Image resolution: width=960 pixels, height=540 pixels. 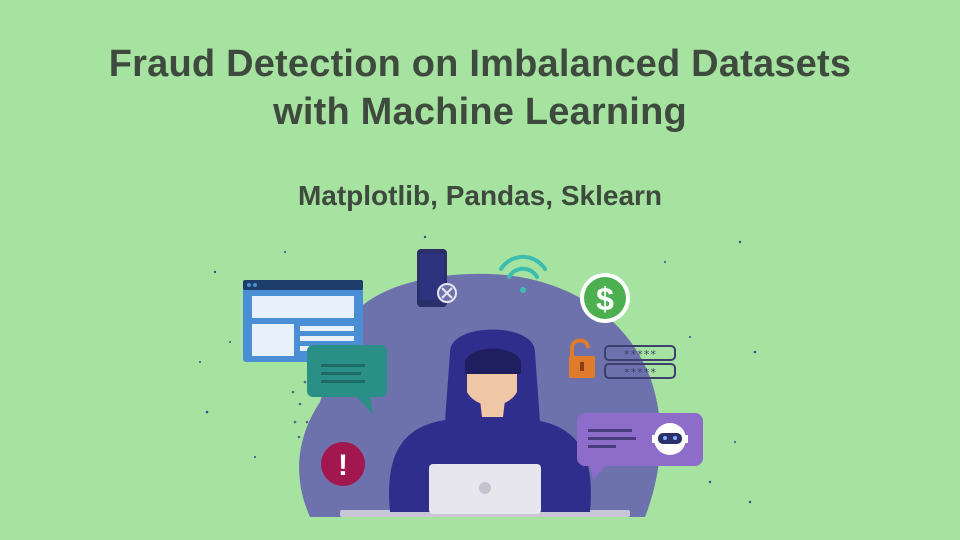 I want to click on password-mask-2: *****, so click(x=639, y=372).